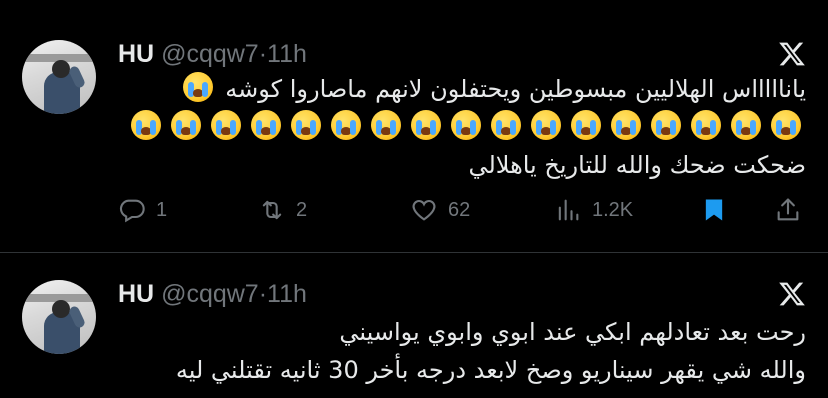  I want to click on bookmark-icon, so click(714, 210).